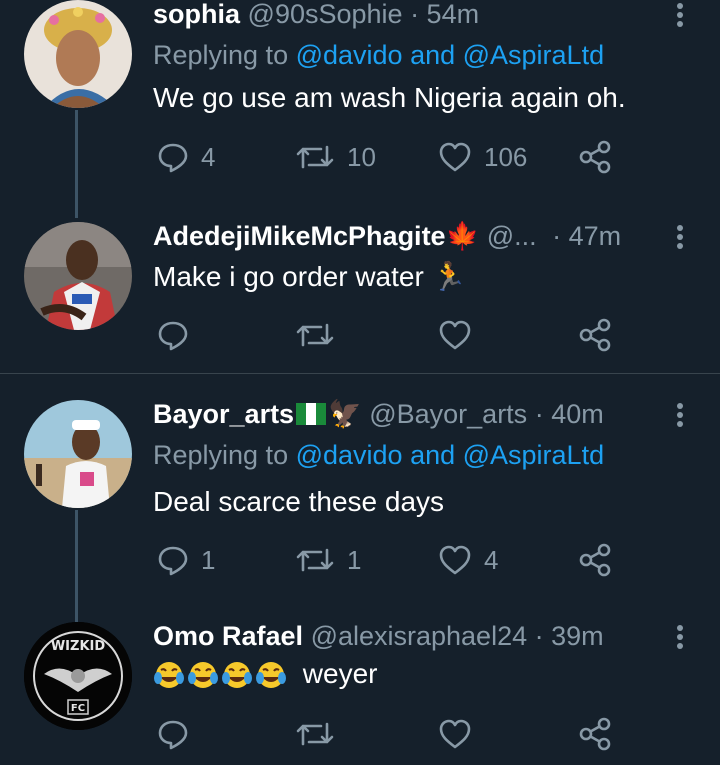  What do you see at coordinates (311, 414) in the screenshot?
I see `nigeria-flag-icon` at bounding box center [311, 414].